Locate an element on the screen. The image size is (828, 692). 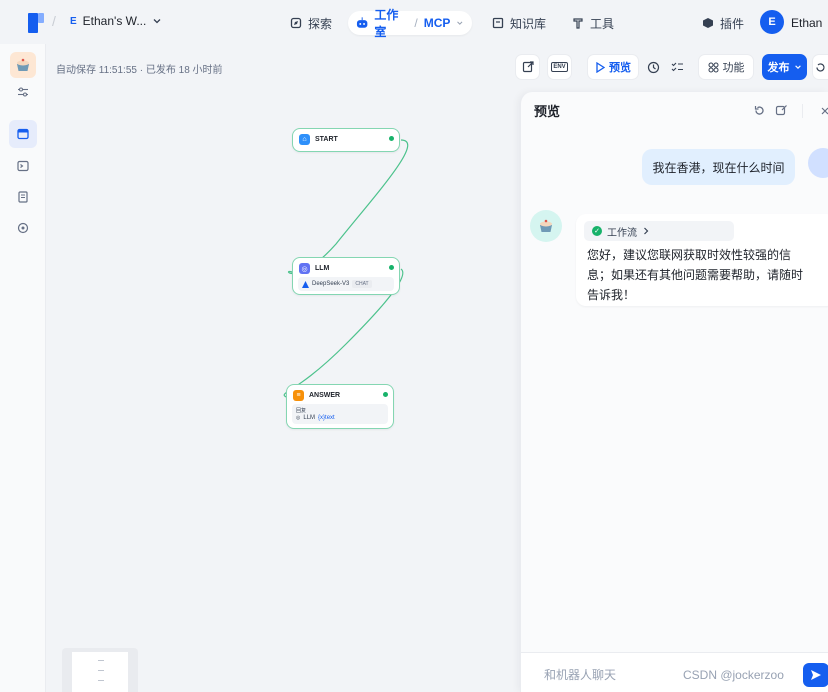
llm-node: ◎ LLM DeepSeek-V3 CHAT is located at coordinates (346, 276).